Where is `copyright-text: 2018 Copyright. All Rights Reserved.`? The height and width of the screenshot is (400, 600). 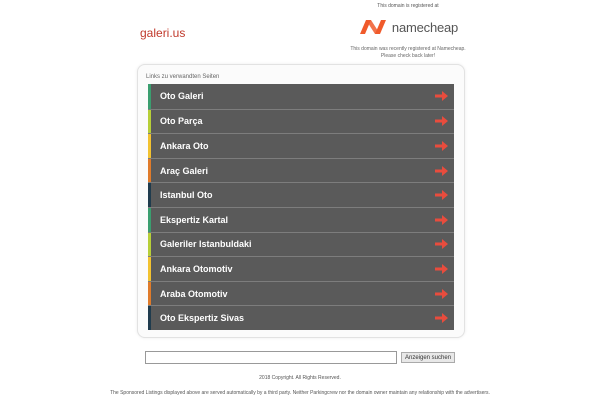 copyright-text: 2018 Copyright. All Rights Reserved. is located at coordinates (300, 378).